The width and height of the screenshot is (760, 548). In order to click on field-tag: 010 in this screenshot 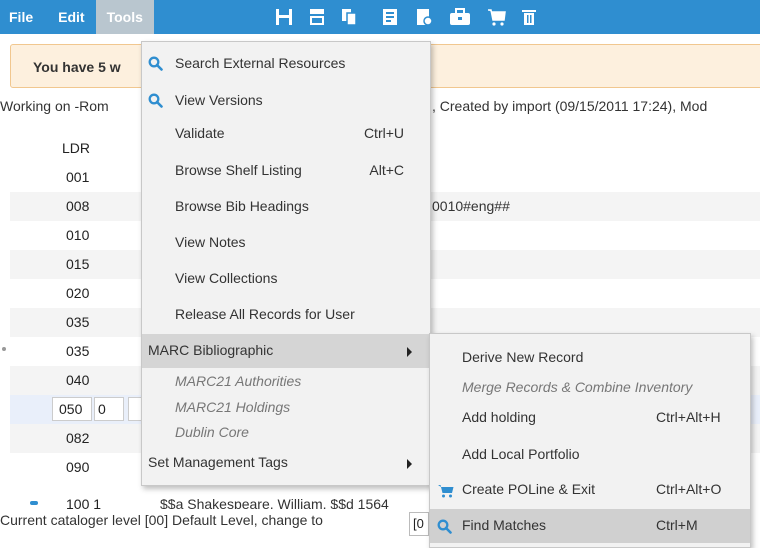, I will do `click(78, 235)`.